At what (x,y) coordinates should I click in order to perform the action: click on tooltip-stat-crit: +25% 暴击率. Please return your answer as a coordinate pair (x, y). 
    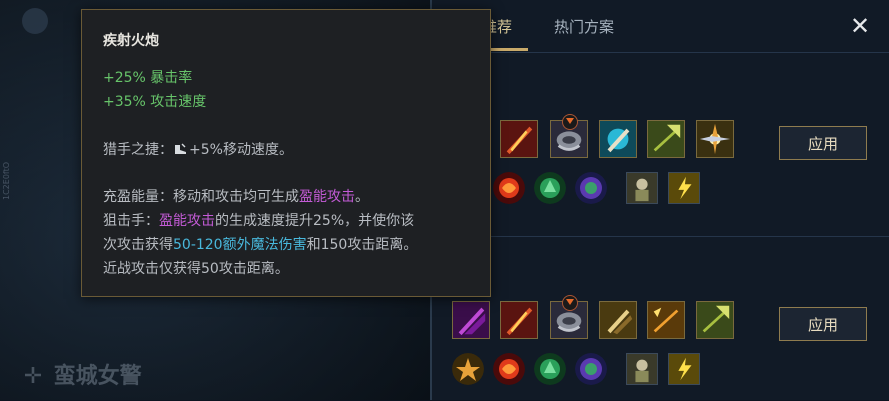
    Looking at the image, I should click on (148, 78).